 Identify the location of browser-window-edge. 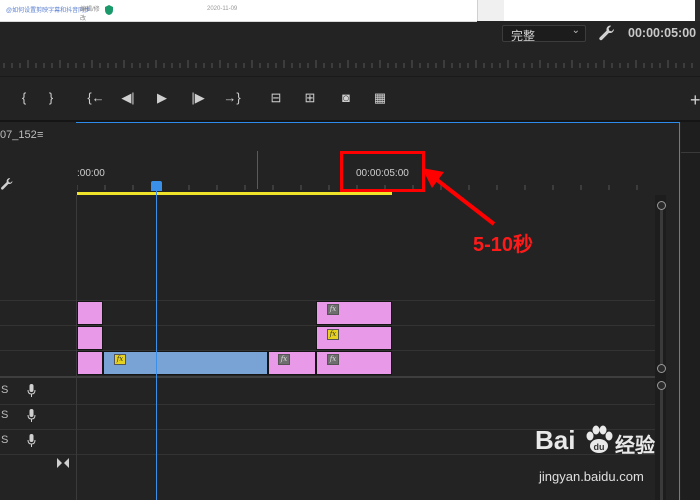
(588, 10).